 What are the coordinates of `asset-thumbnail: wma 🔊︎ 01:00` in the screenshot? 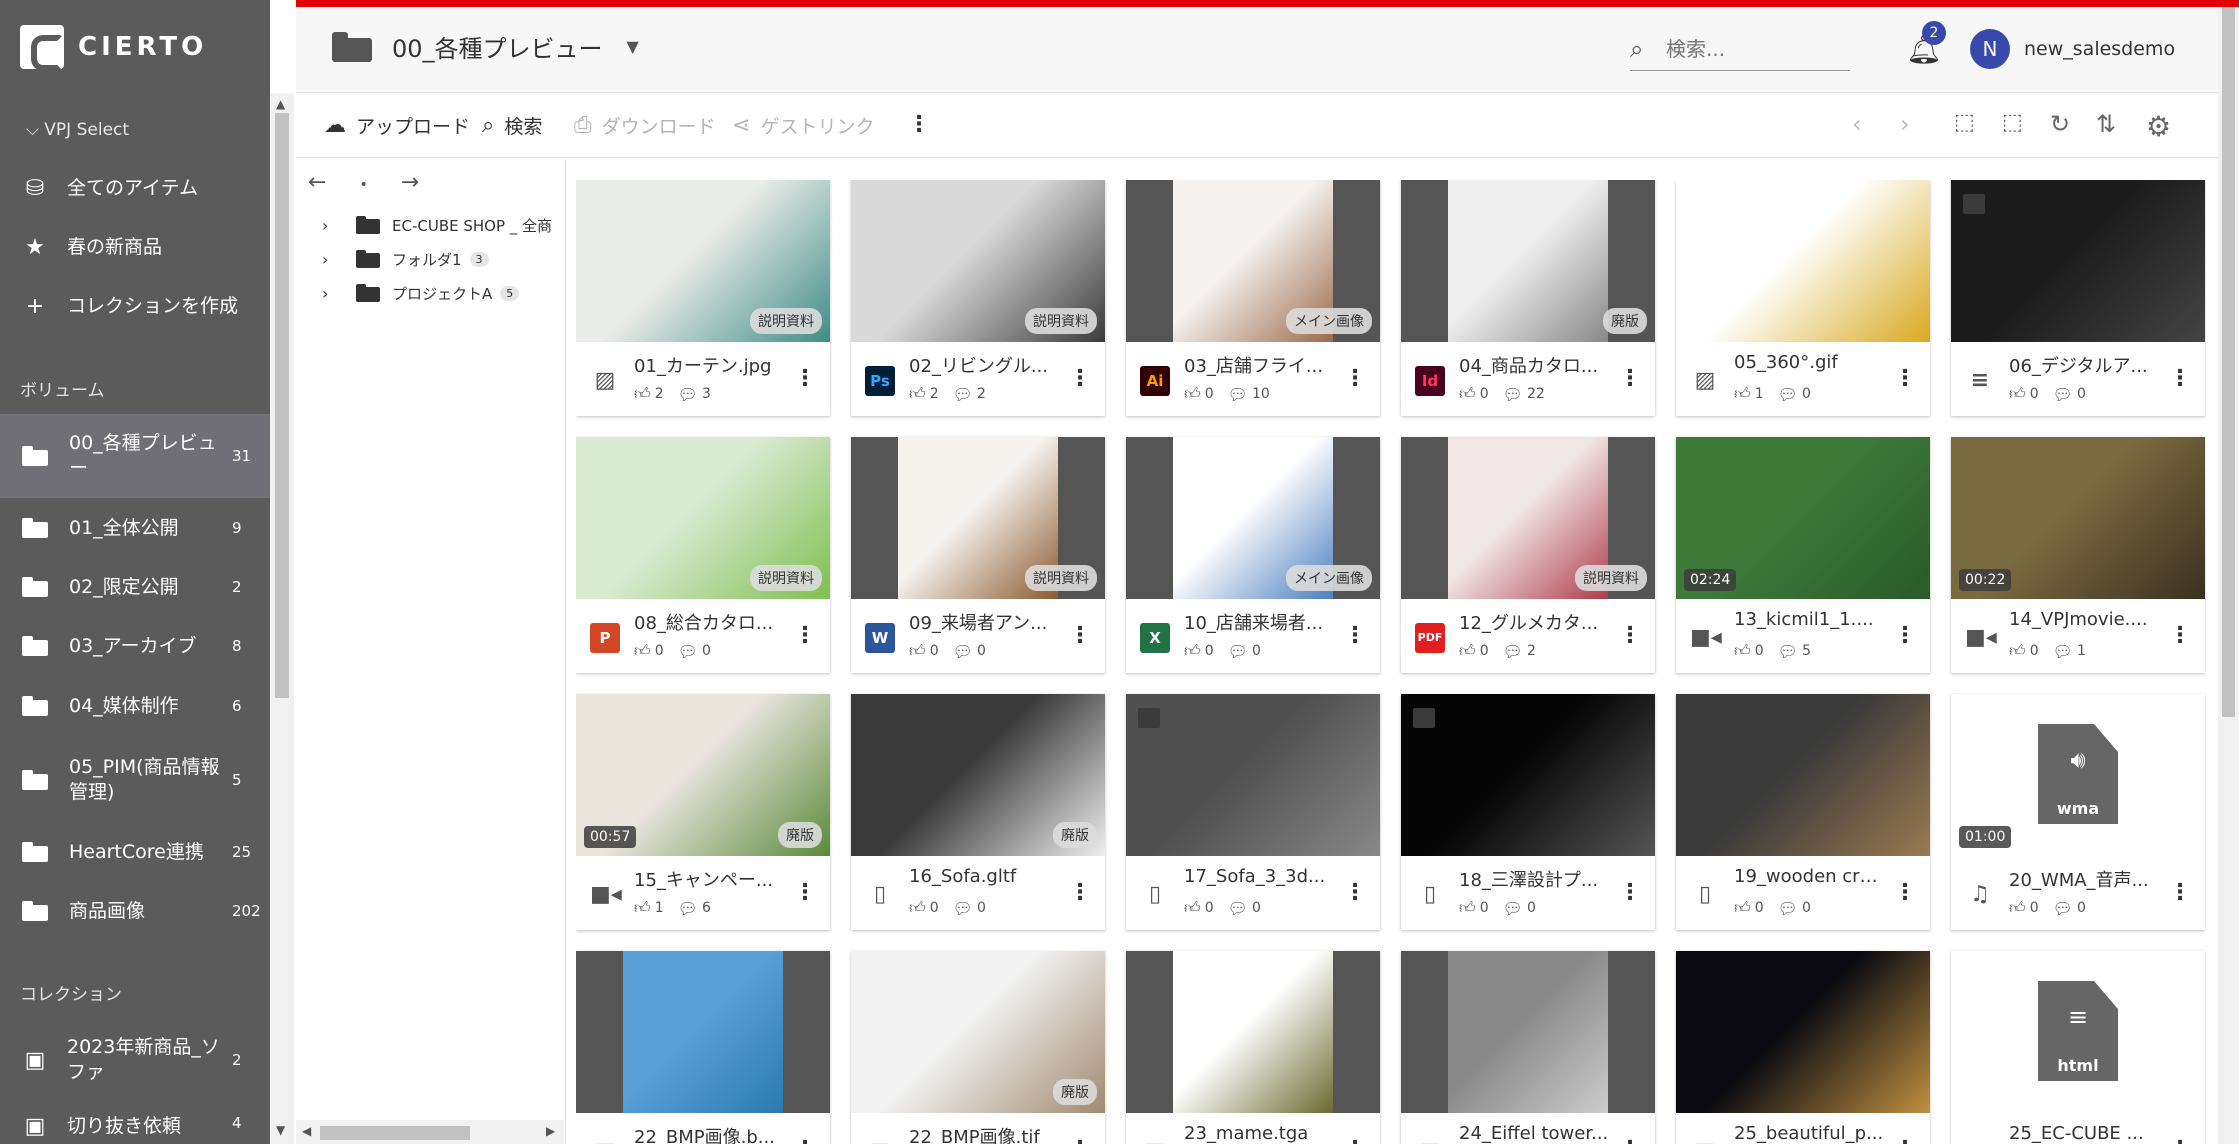 It's located at (2078, 775).